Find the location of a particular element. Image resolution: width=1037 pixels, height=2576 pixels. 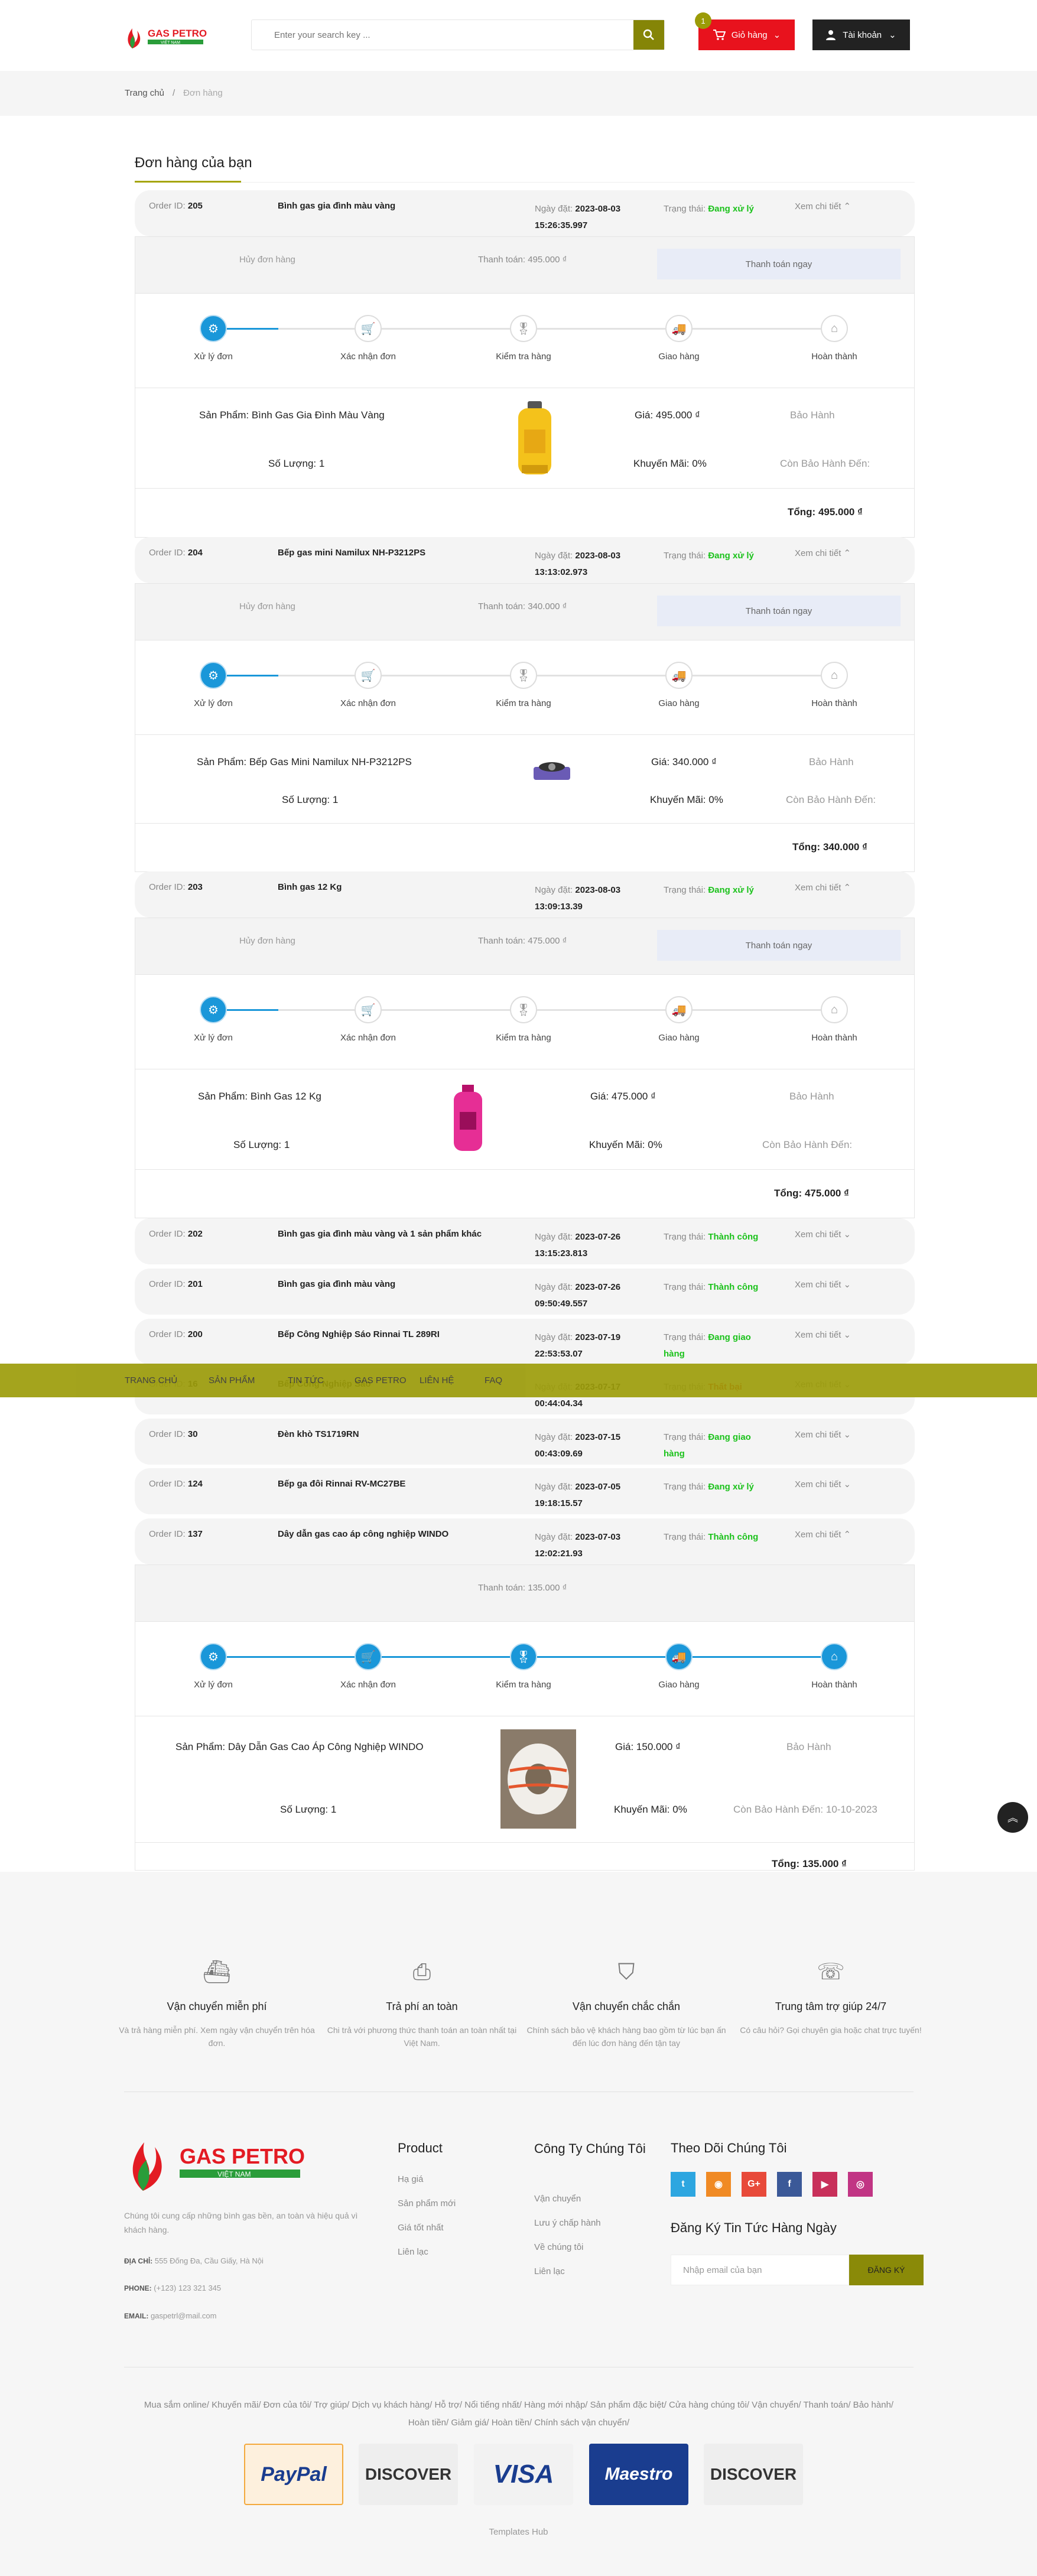

rss-icon: ◉ is located at coordinates (718, 2184).